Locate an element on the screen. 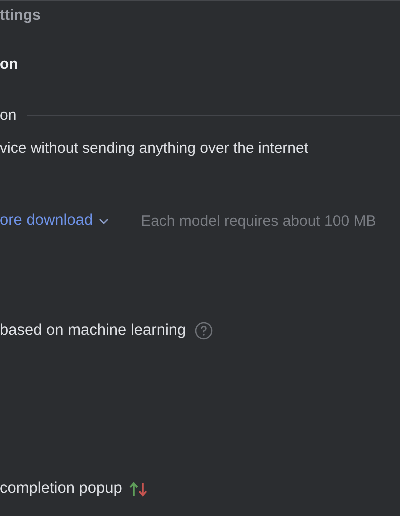  group-title: on is located at coordinates (8, 115).